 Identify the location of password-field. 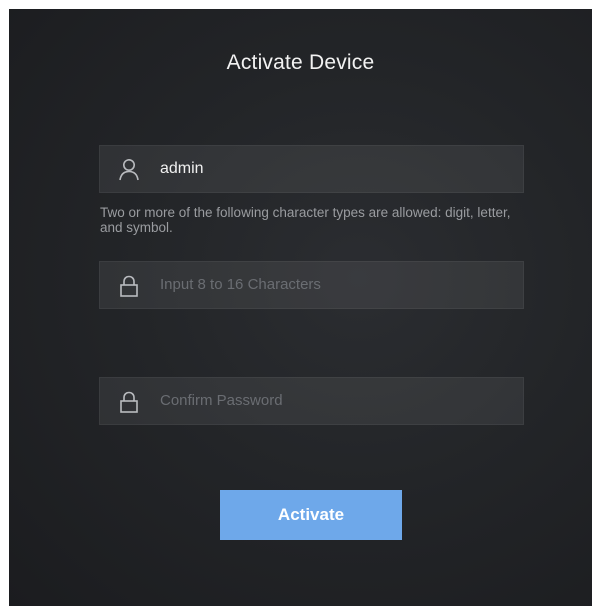
(311, 285).